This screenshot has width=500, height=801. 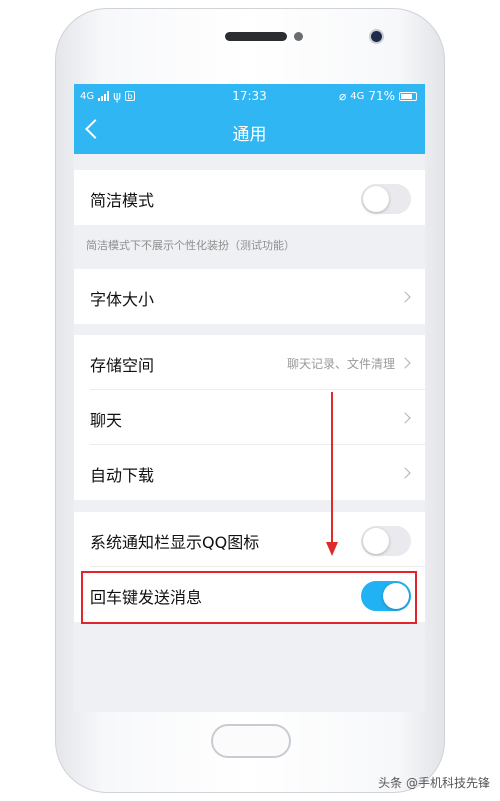 I want to click on simple-mode-hint: 简洁模式下不展示个性化装扮（测试功能）, so click(x=190, y=245).